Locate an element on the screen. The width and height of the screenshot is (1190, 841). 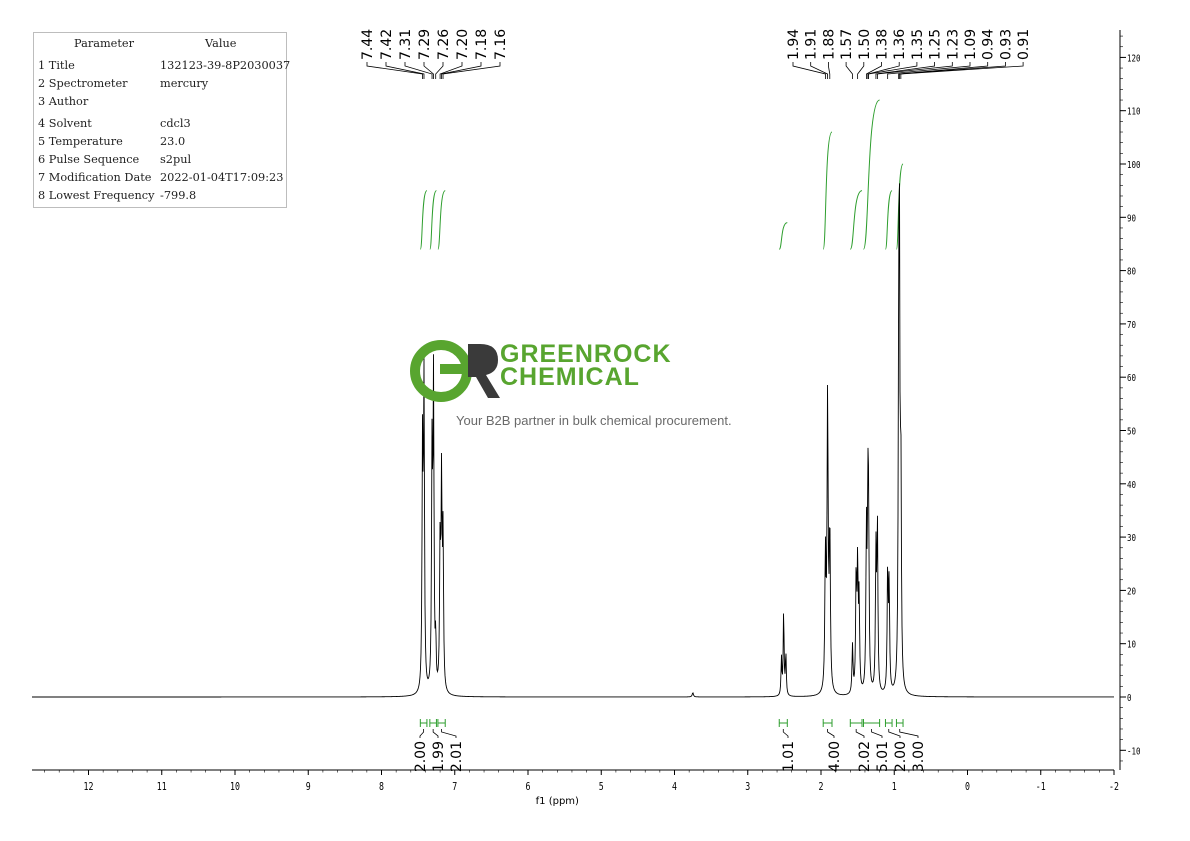
param-header: Parameter is located at coordinates (104, 43).